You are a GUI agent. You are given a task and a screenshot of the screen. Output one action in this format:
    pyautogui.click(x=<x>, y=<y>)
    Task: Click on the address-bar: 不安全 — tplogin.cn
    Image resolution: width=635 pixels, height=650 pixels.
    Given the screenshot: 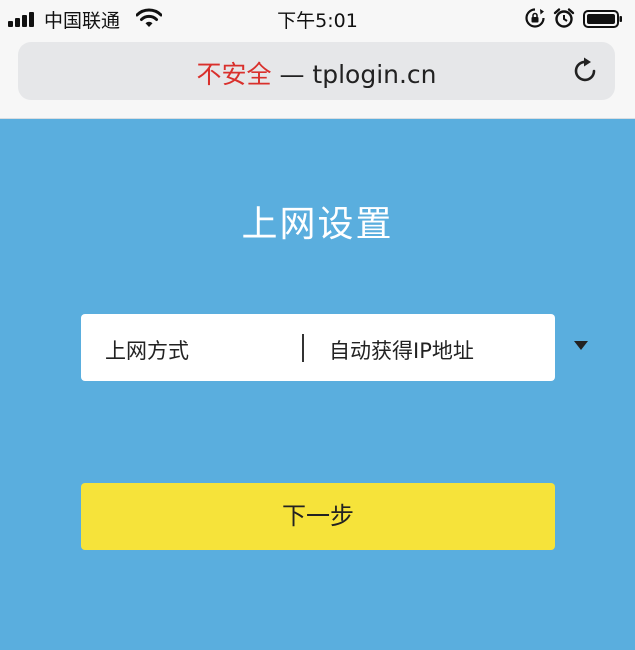 What is the action you would take?
    pyautogui.click(x=316, y=71)
    